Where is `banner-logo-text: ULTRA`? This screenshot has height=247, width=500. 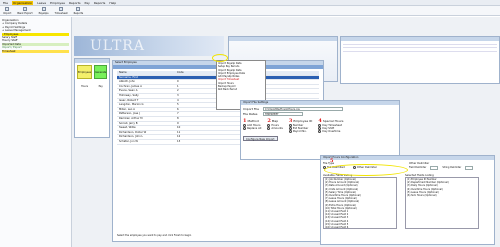 banner-logo-text: ULTRA is located at coordinates (117, 46).